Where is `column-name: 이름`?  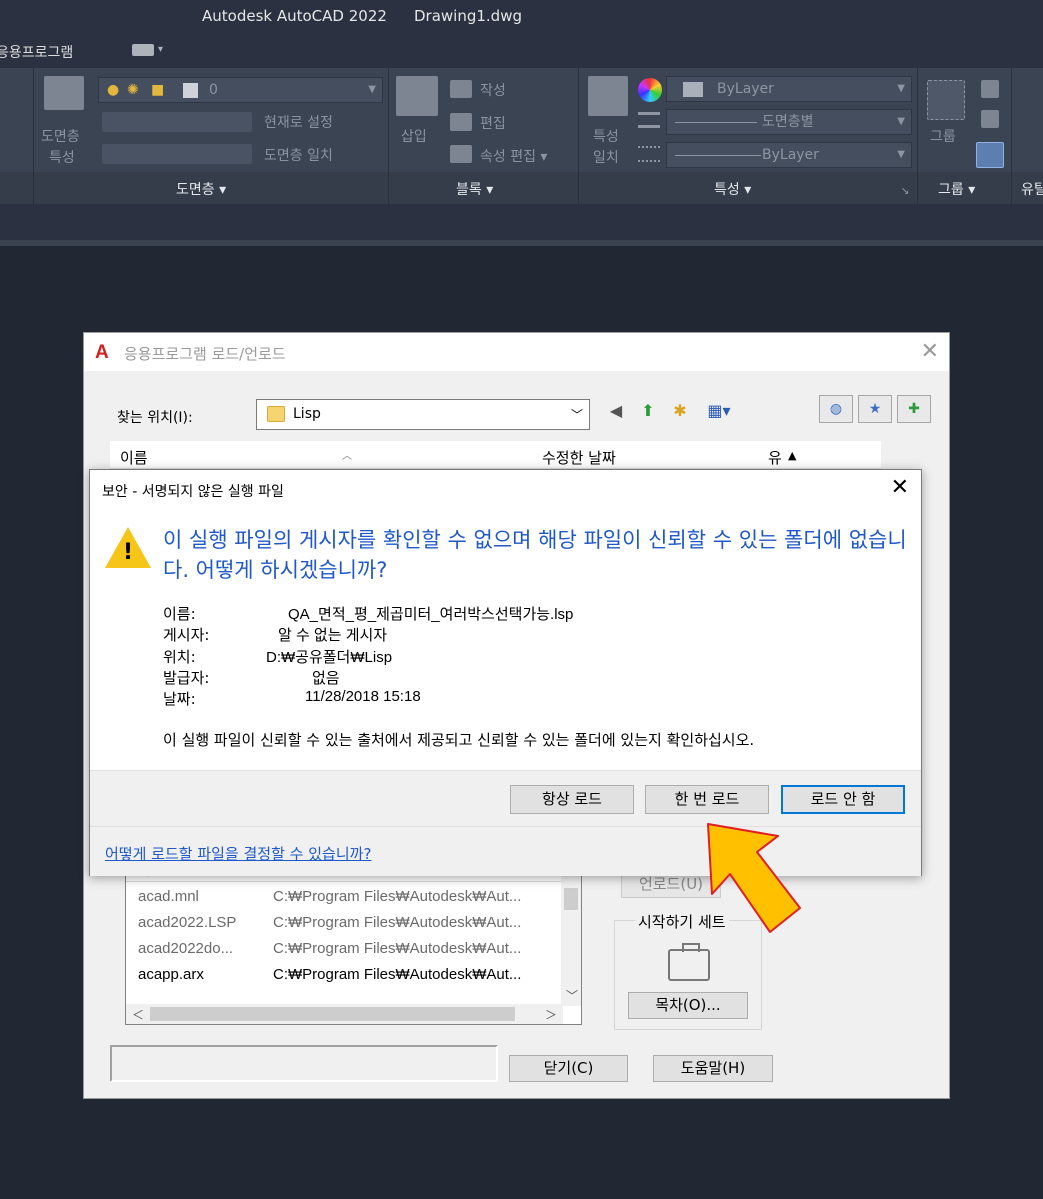 column-name: 이름 is located at coordinates (134, 457).